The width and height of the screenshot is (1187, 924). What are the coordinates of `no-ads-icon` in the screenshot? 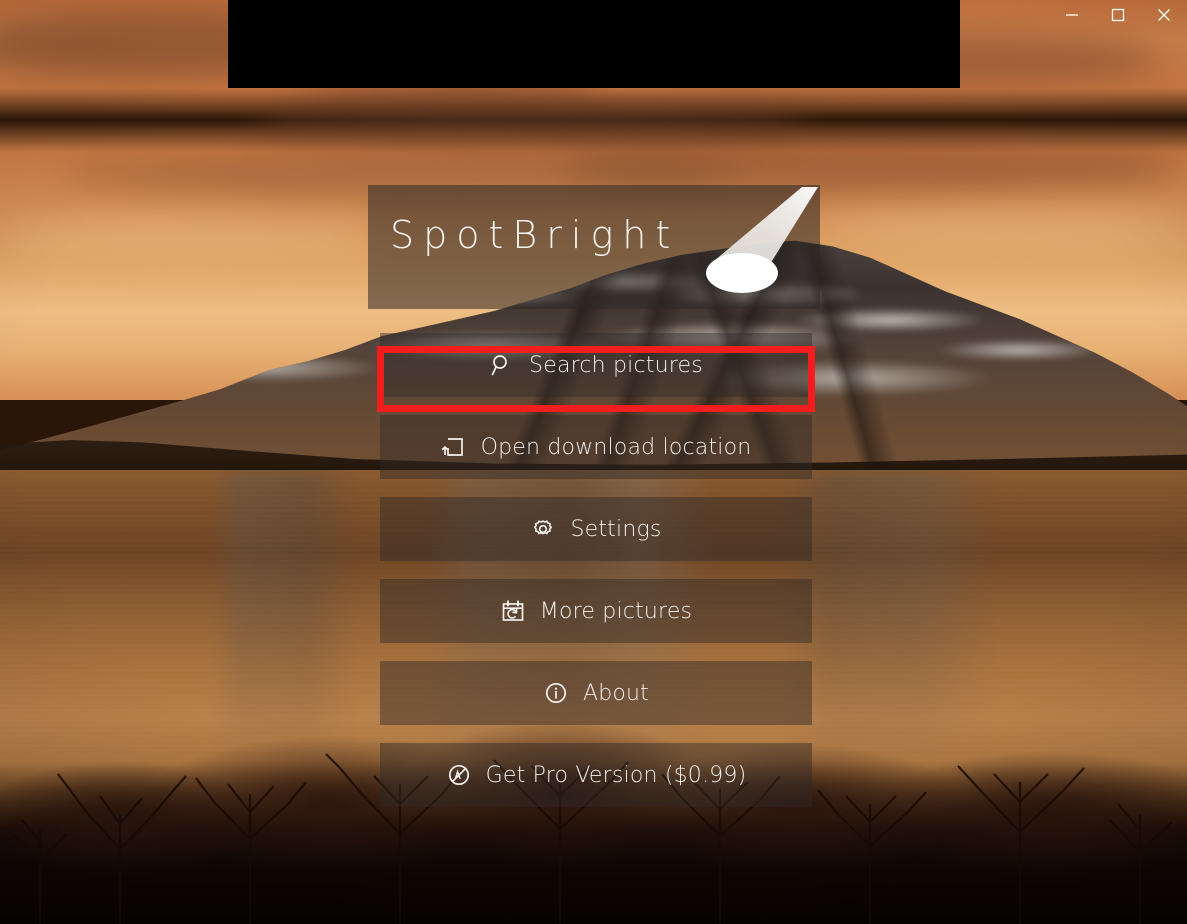 It's located at (459, 775).